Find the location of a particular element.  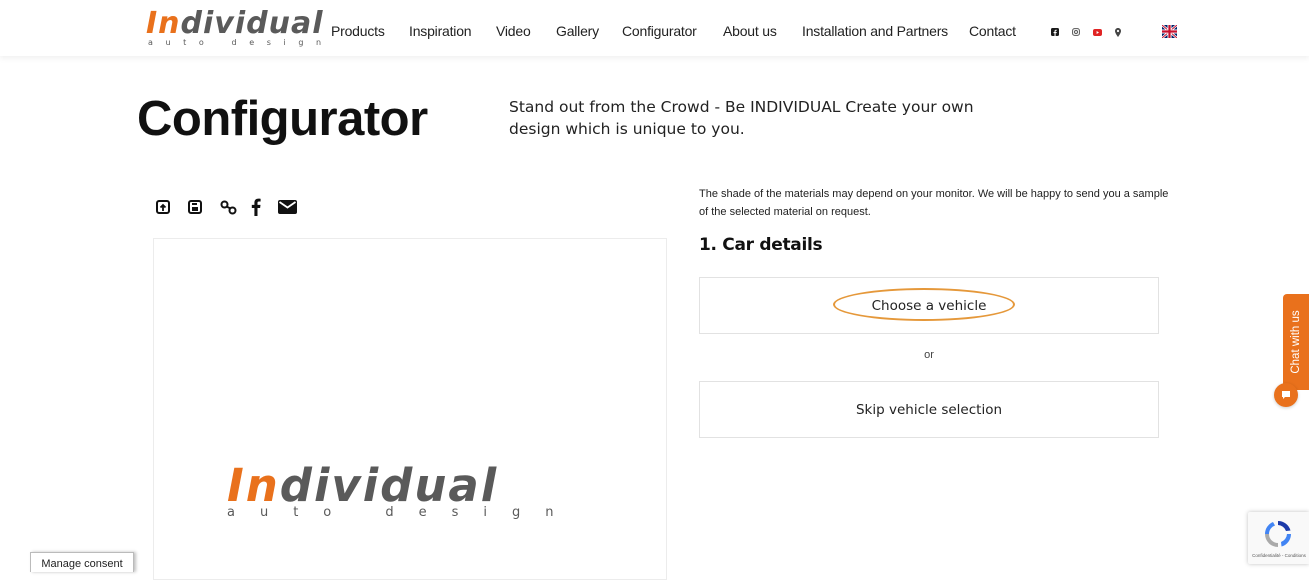

skip-vehicle-label: Skip vehicle selection is located at coordinates (929, 409).